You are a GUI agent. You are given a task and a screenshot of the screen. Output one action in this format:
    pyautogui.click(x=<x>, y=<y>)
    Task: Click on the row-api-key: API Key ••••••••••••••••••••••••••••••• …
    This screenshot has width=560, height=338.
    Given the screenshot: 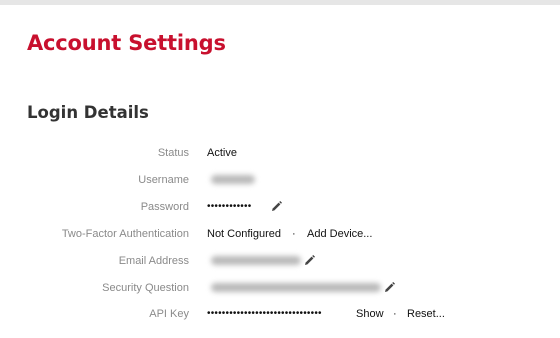 What is the action you would take?
    pyautogui.click(x=280, y=314)
    